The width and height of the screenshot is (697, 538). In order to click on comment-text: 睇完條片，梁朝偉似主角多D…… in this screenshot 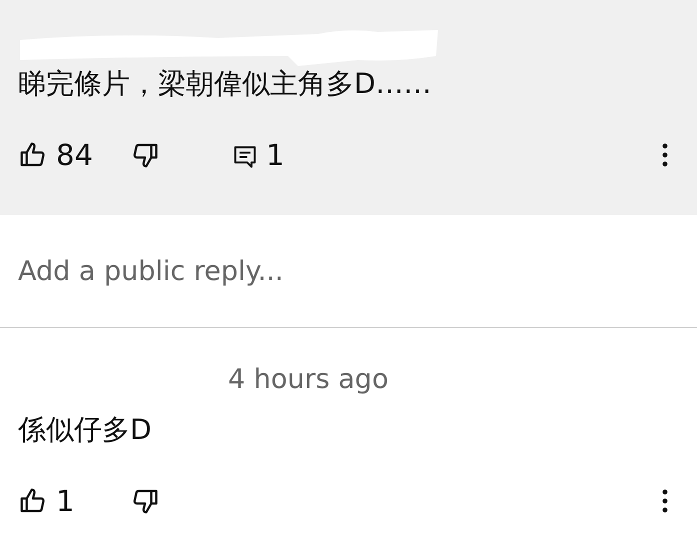, I will do `click(225, 84)`.